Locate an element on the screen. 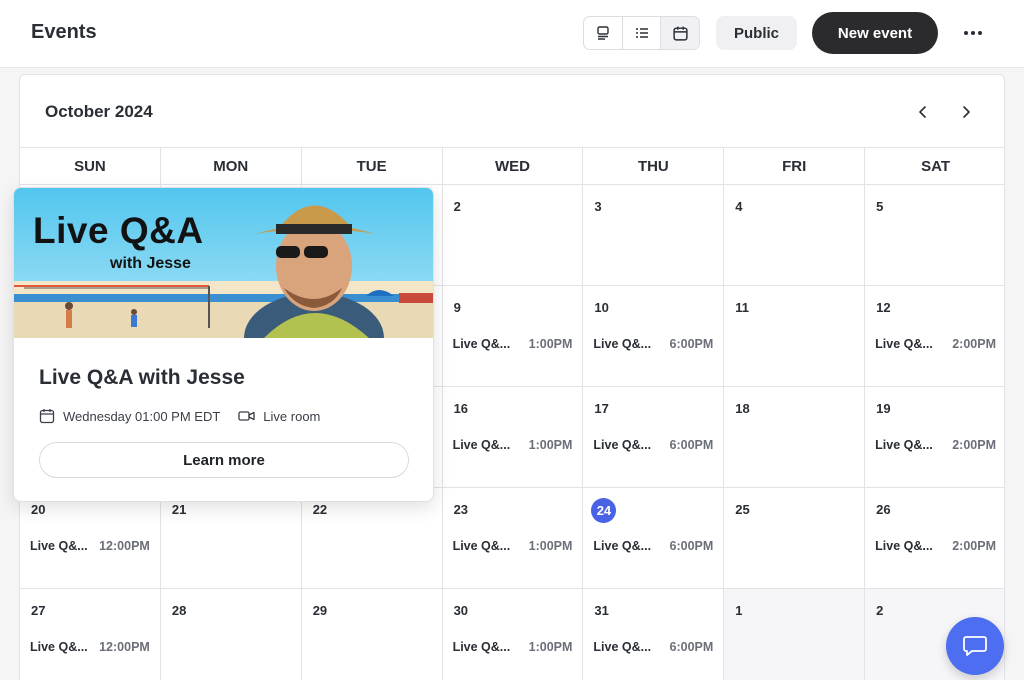 The width and height of the screenshot is (1024, 680). calendar-day-cell: 10 Live Q&... 6:00PM is located at coordinates (654, 336).